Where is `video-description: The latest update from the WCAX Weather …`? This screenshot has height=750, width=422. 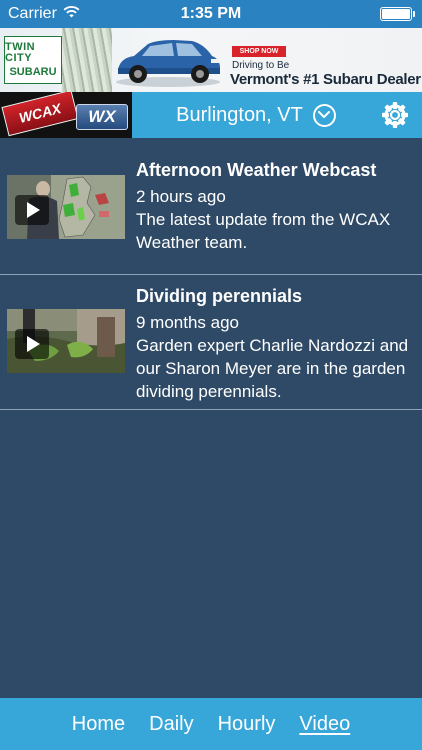 video-description: The latest update from the WCAX Weather … is located at coordinates (263, 231).